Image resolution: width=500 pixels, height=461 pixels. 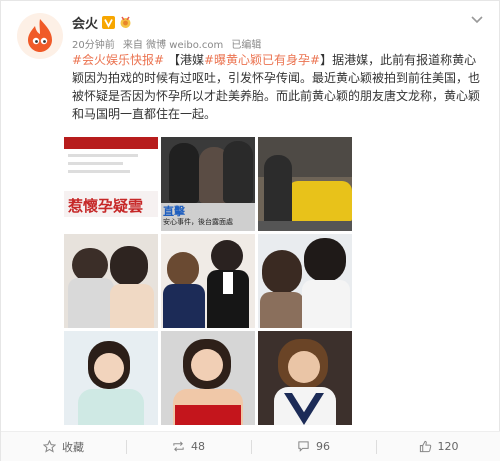 I want to click on comment-icon, so click(x=303, y=446).